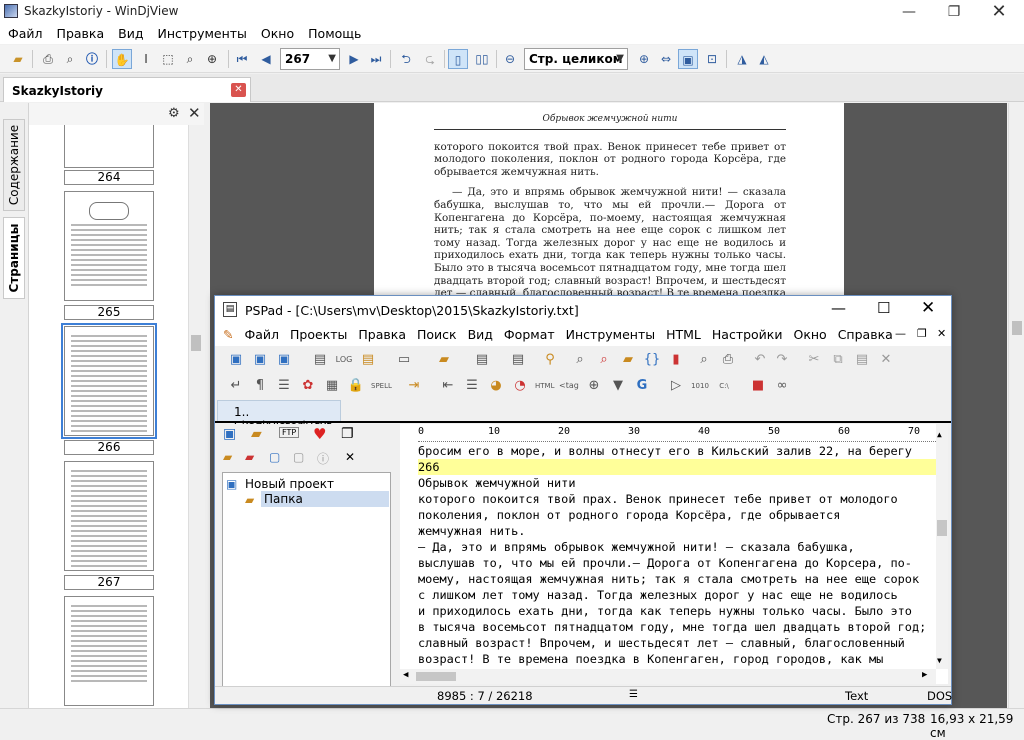 The width and height of the screenshot is (1024, 740). I want to click on add-file-icon: ▢, so click(274, 457).